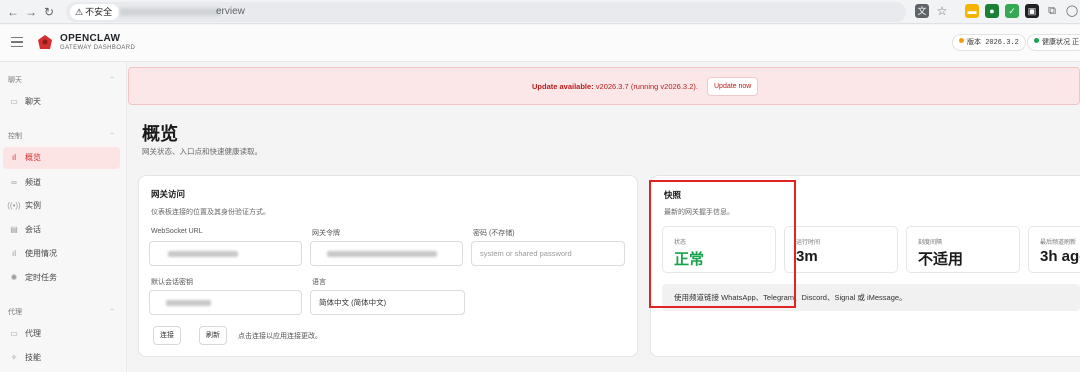  Describe the element at coordinates (230, 11) in the screenshot. I see `url-text: erview` at that location.